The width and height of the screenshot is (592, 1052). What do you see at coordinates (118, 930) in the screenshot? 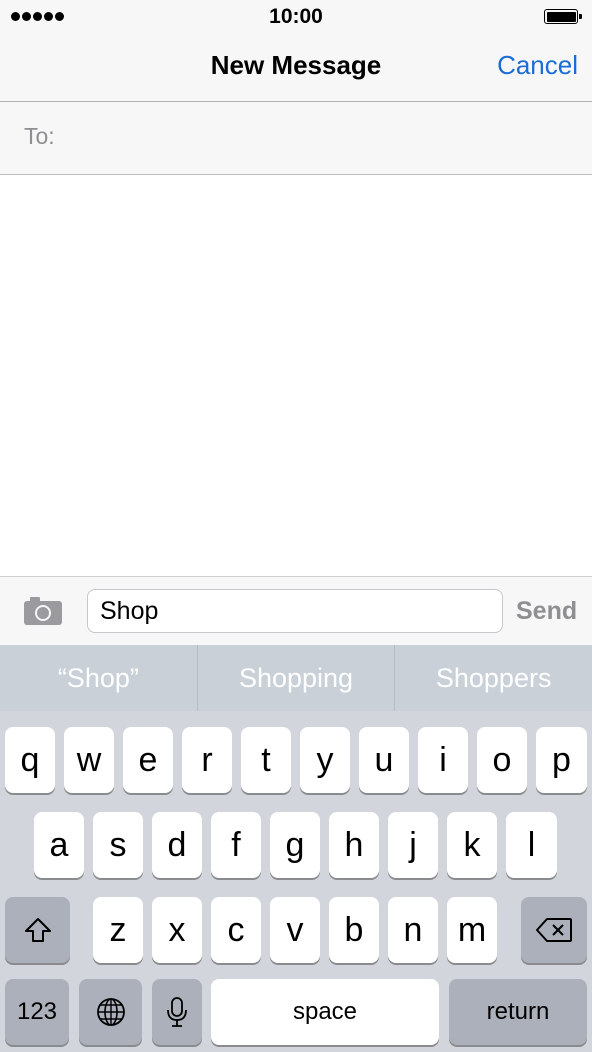
I see `key-z: z` at bounding box center [118, 930].